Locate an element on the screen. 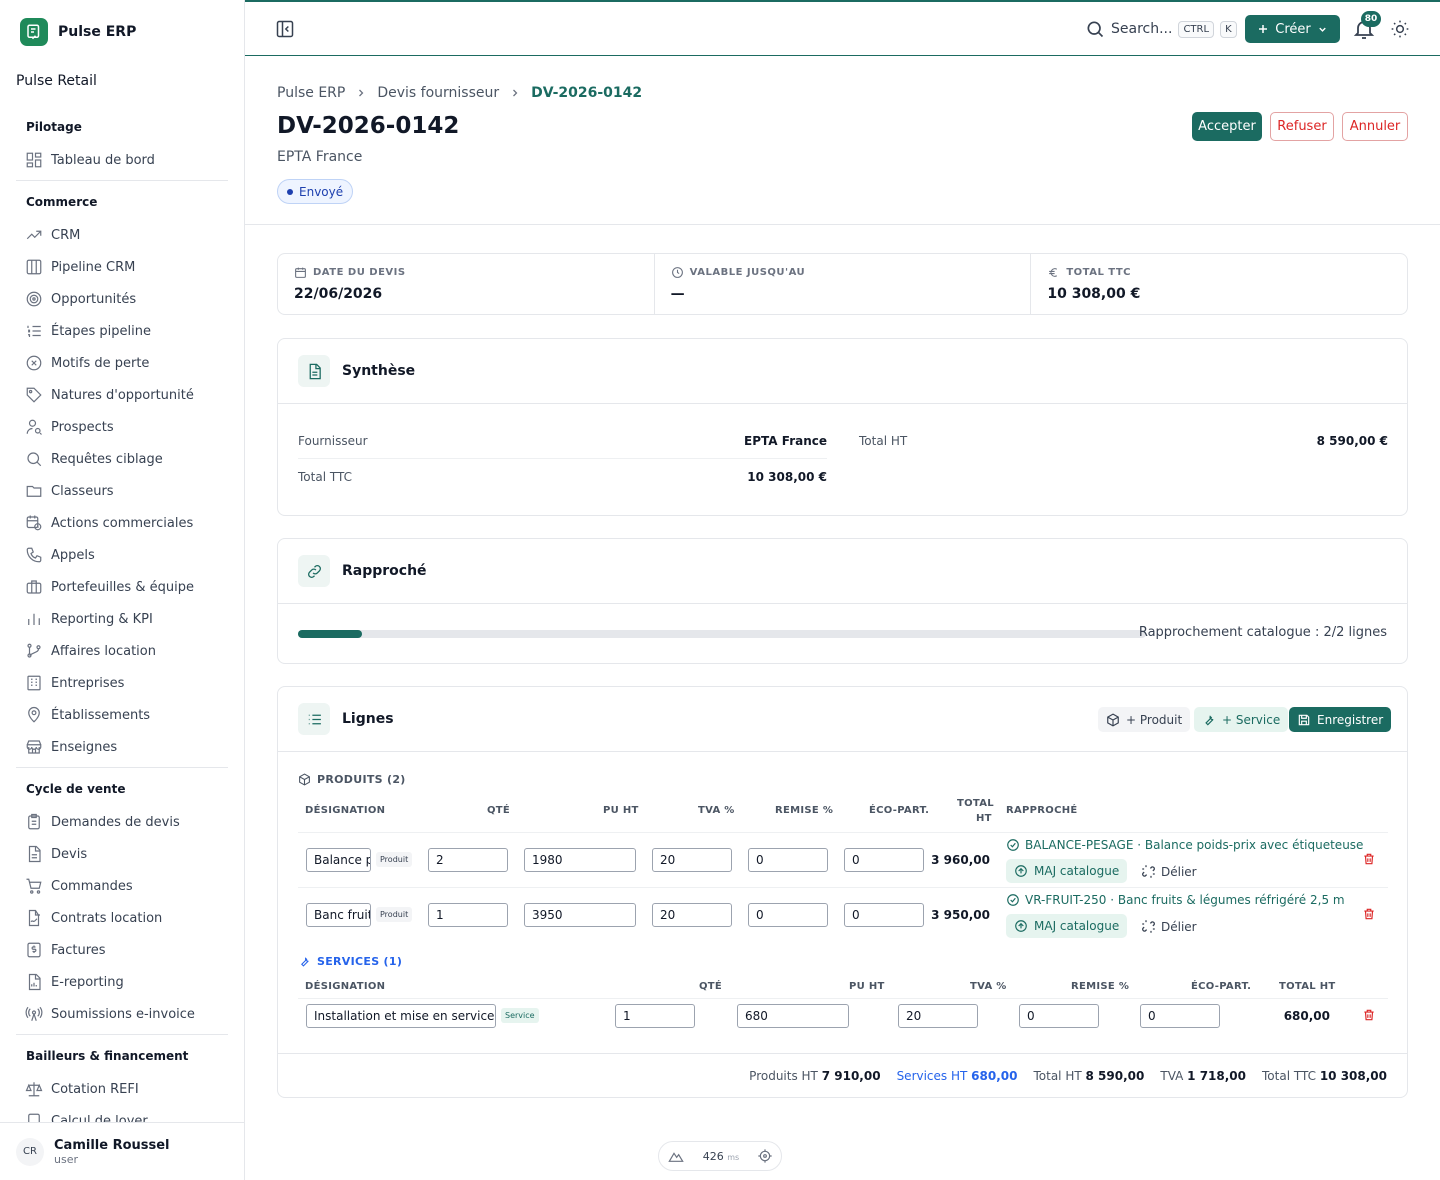 The image size is (1440, 1180). nav-item-prospects: Prospects is located at coordinates (122, 427).